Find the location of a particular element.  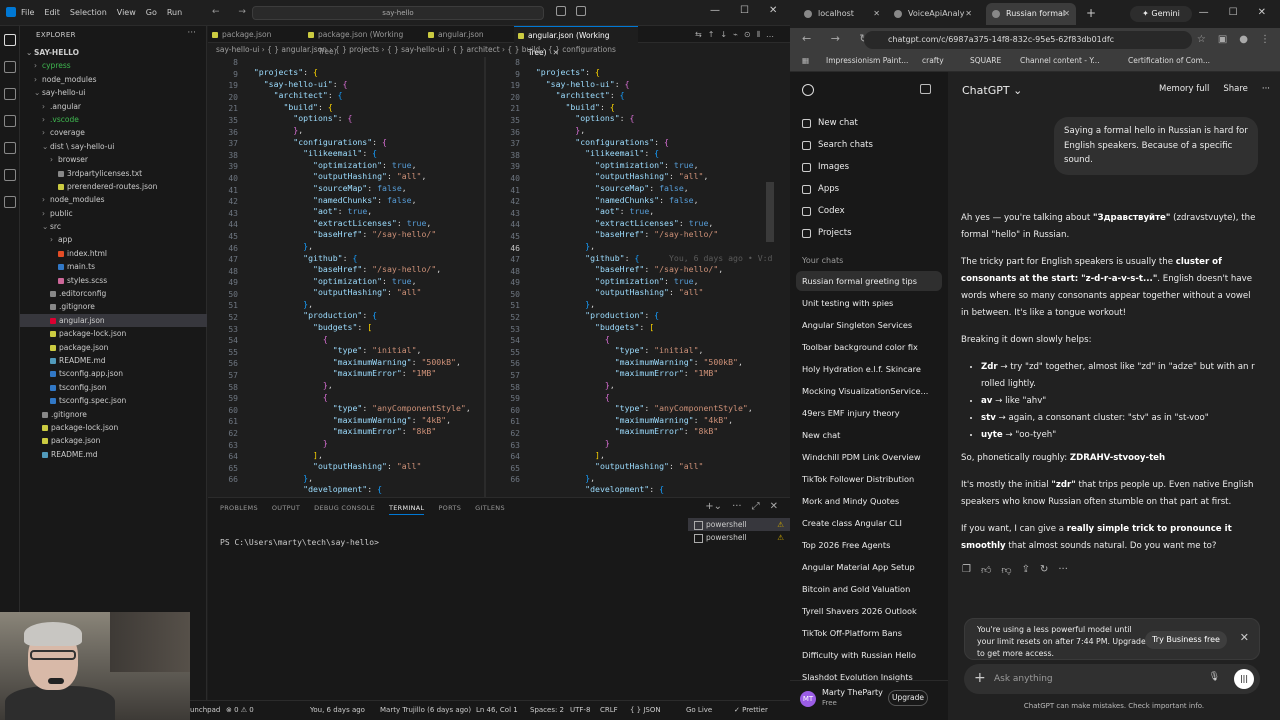

tree-item: › .vscode is located at coordinates (113, 119).